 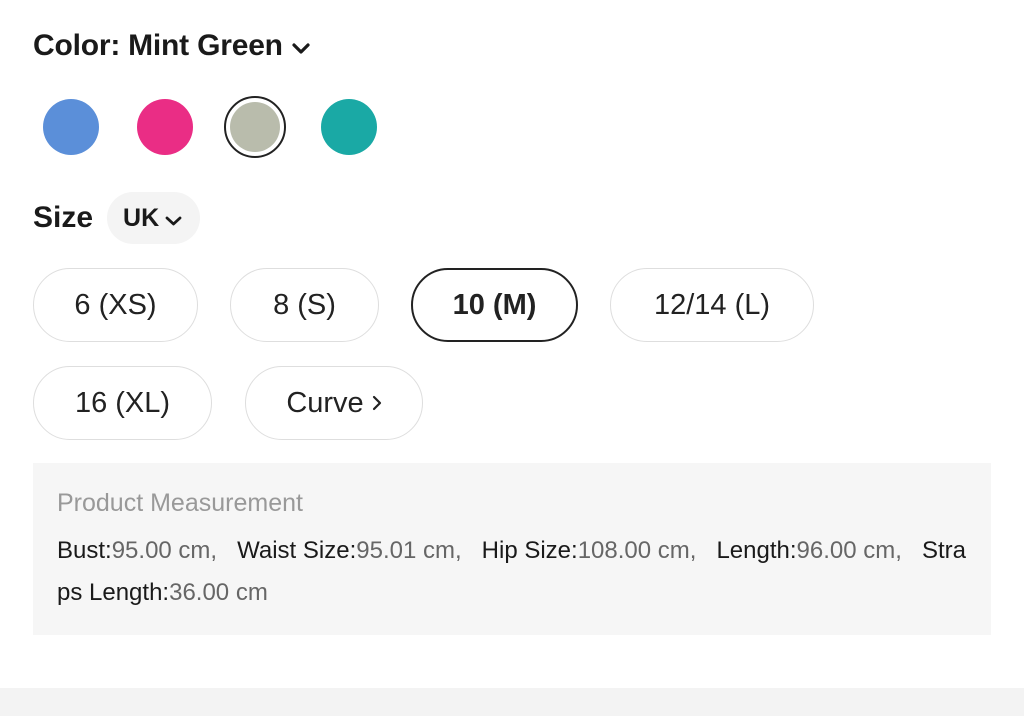 I want to click on measurement-value-straps-length: 36.00 cm, so click(x=218, y=592).